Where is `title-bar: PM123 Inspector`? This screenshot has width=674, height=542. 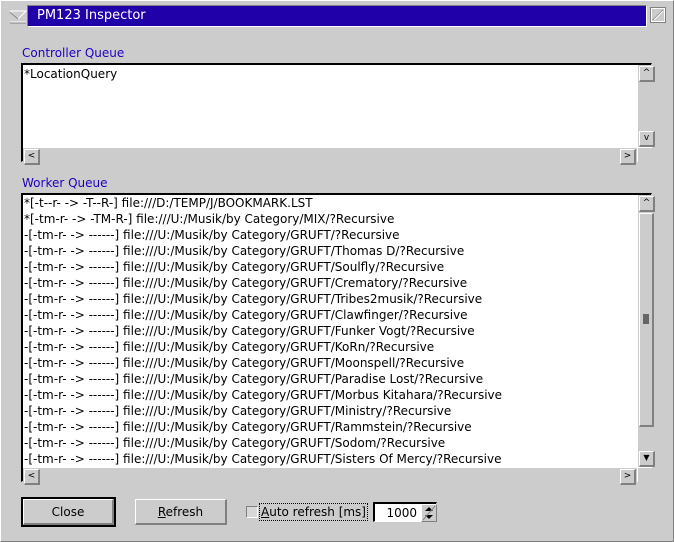
title-bar: PM123 Inspector is located at coordinates (337, 16).